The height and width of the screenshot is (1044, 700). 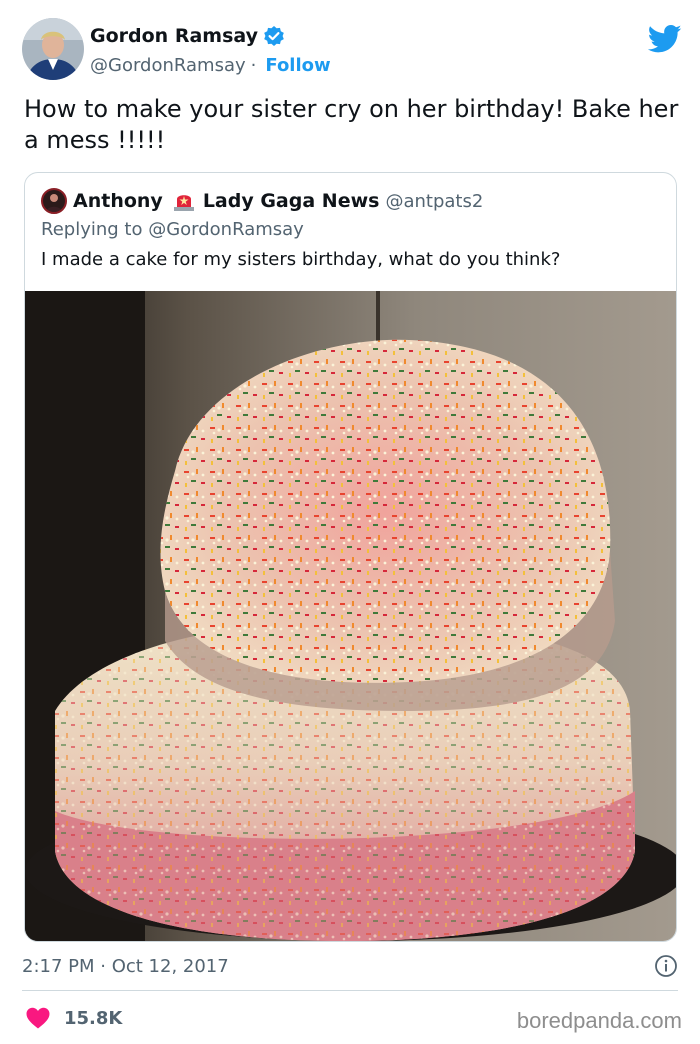 I want to click on quoted-avatar, so click(x=54, y=201).